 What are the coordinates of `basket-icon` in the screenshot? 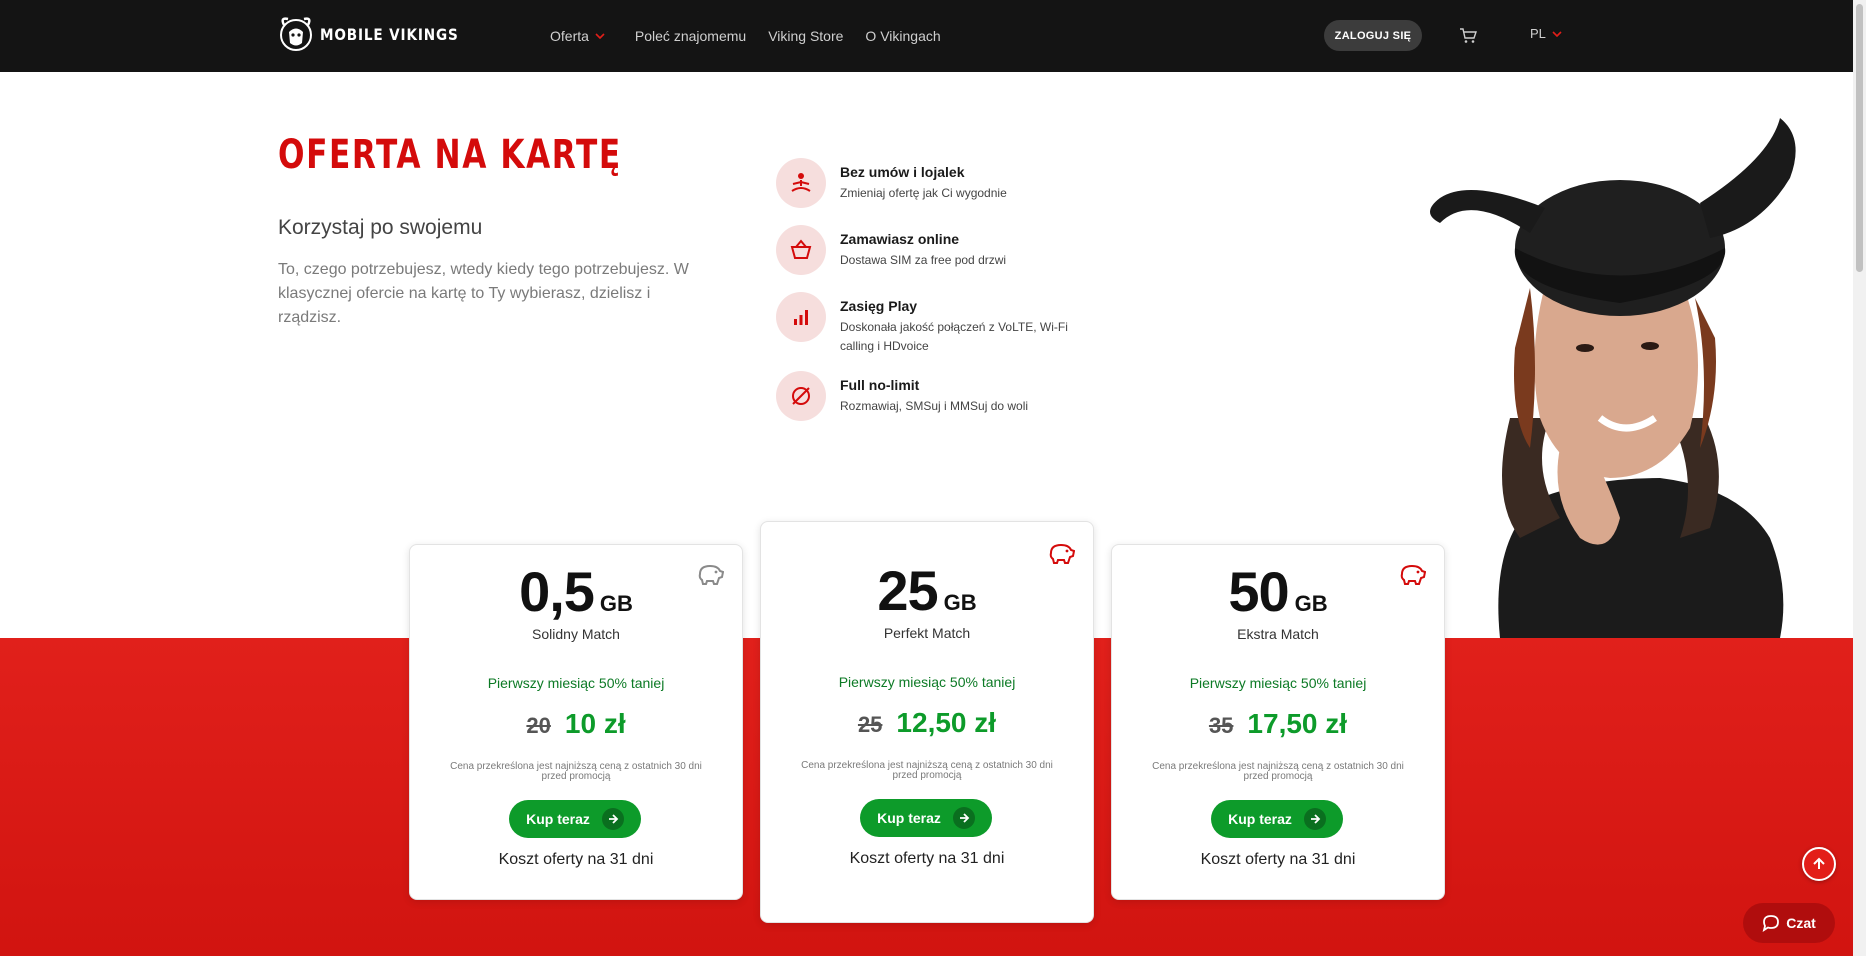 It's located at (801, 250).